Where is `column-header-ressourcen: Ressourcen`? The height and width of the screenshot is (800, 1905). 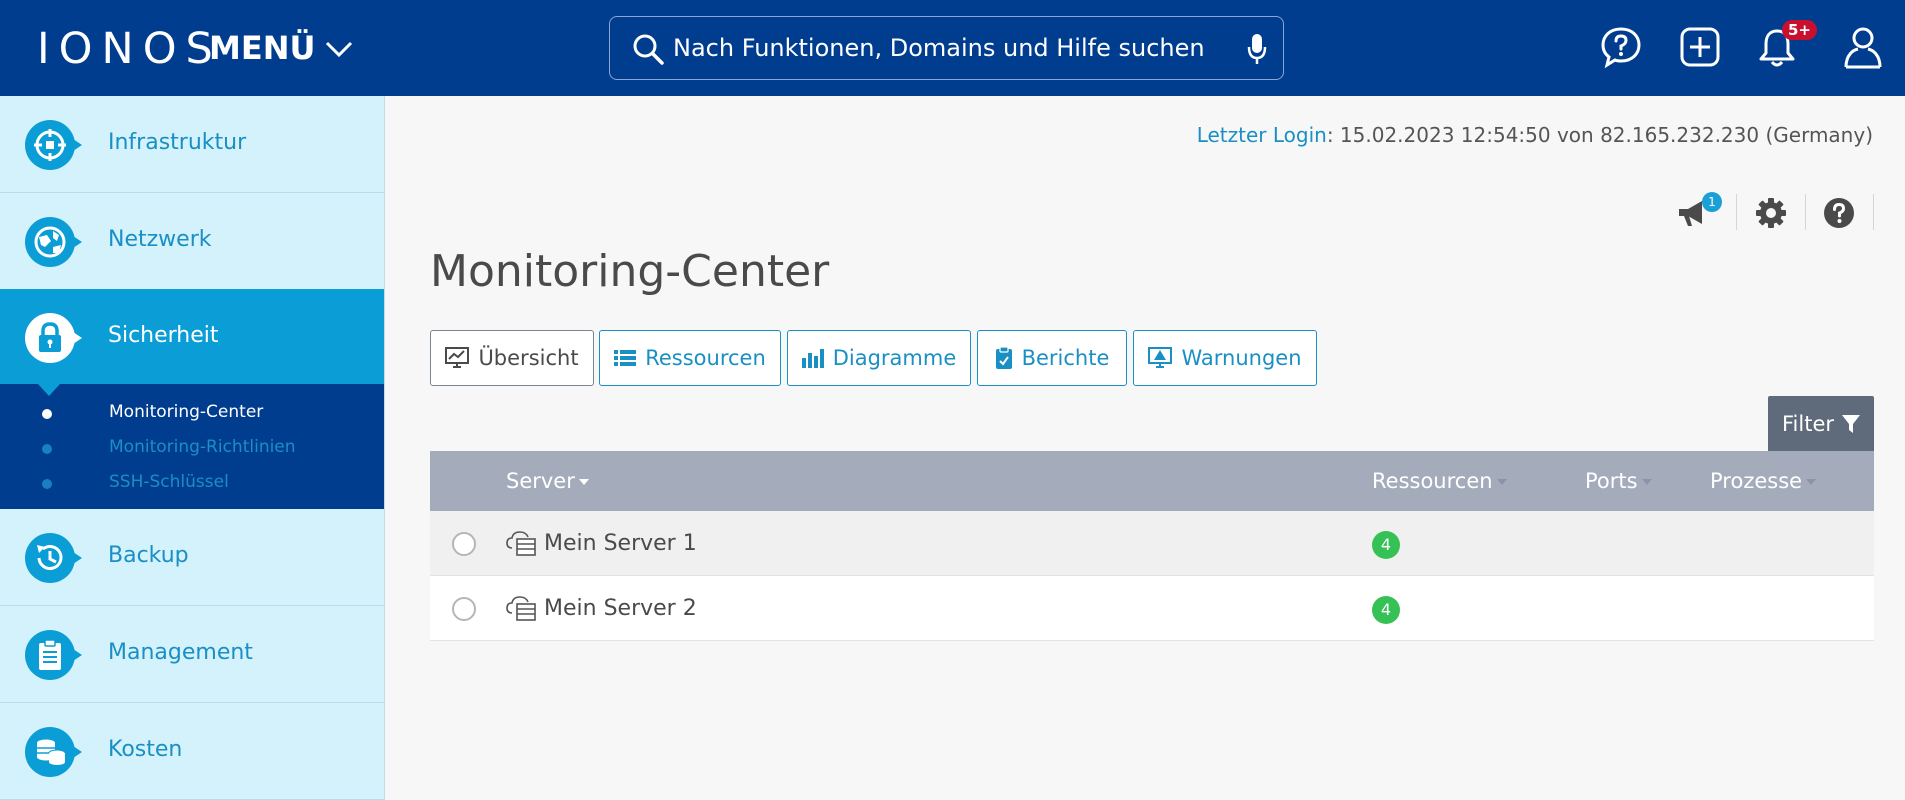
column-header-ressourcen: Ressourcen is located at coordinates (1439, 481).